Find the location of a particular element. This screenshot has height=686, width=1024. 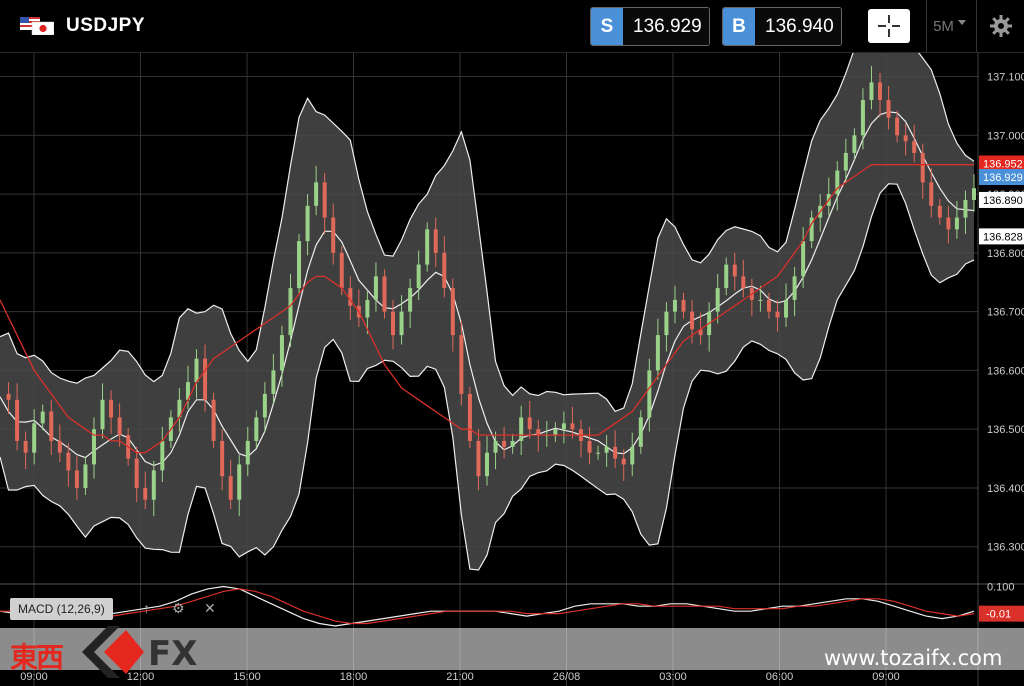

arrow-up-icon: ↑ is located at coordinates (146, 608).